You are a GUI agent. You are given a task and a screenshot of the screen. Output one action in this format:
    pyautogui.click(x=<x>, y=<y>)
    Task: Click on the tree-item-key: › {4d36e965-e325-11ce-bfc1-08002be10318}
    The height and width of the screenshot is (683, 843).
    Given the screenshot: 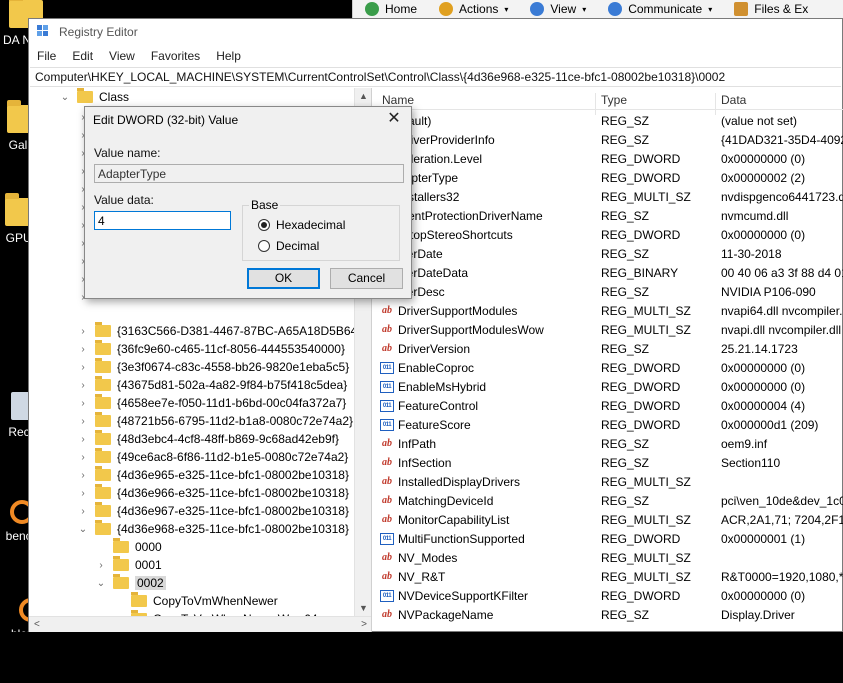 What is the action you would take?
    pyautogui.click(x=213, y=475)
    